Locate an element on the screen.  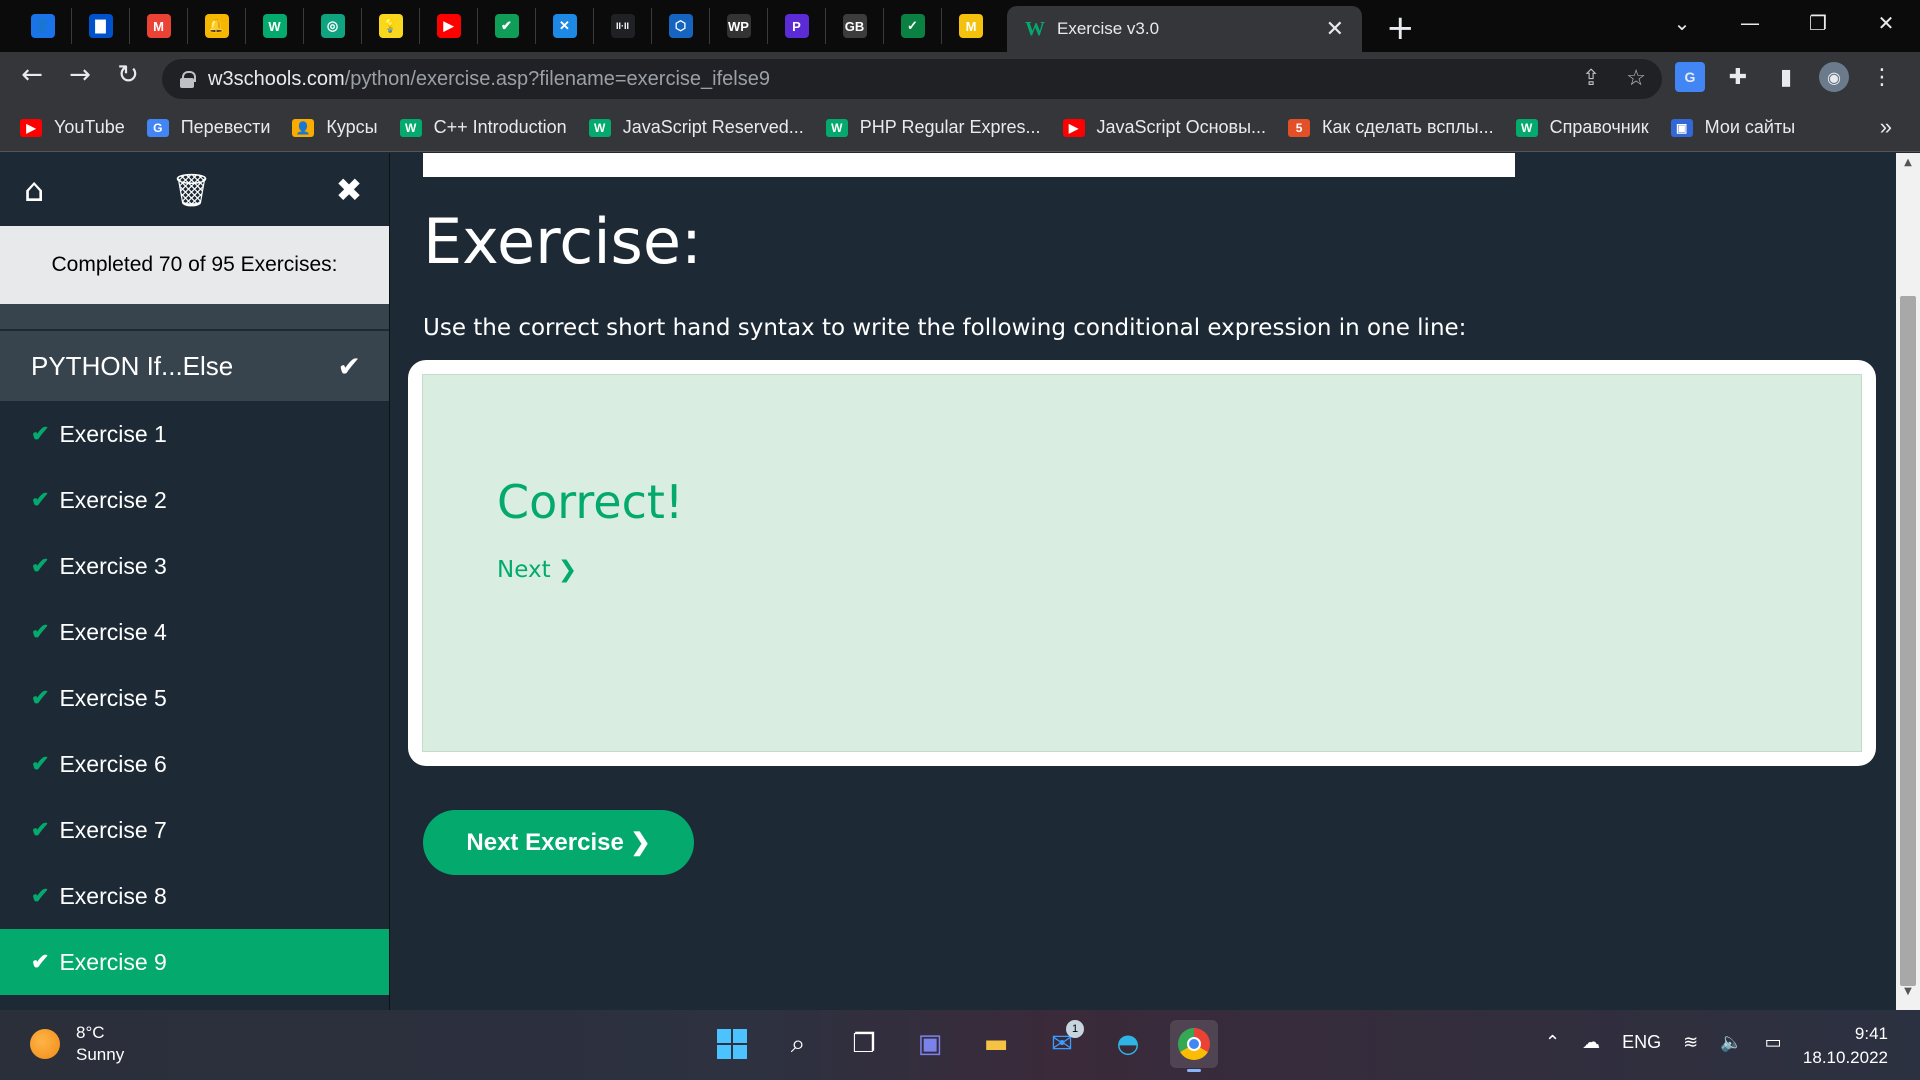
chevron-up-icon: ⌃ is located at coordinates (1552, 1042).